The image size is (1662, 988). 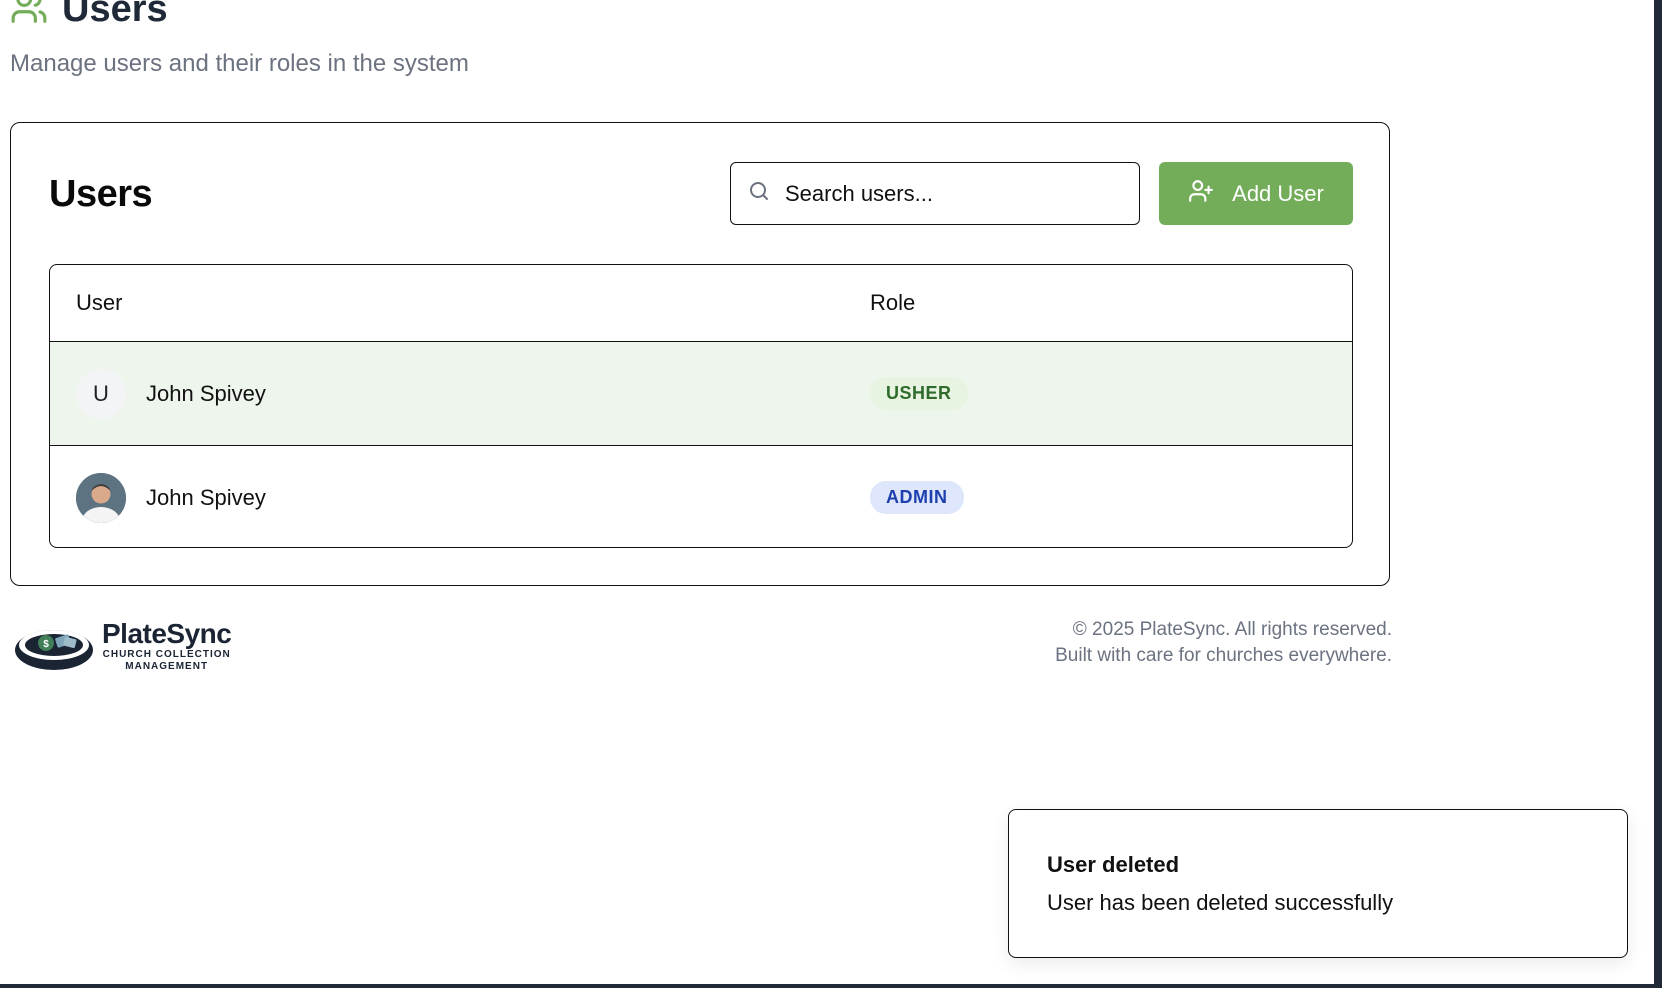 I want to click on brand-name: PlateSync, so click(x=167, y=633).